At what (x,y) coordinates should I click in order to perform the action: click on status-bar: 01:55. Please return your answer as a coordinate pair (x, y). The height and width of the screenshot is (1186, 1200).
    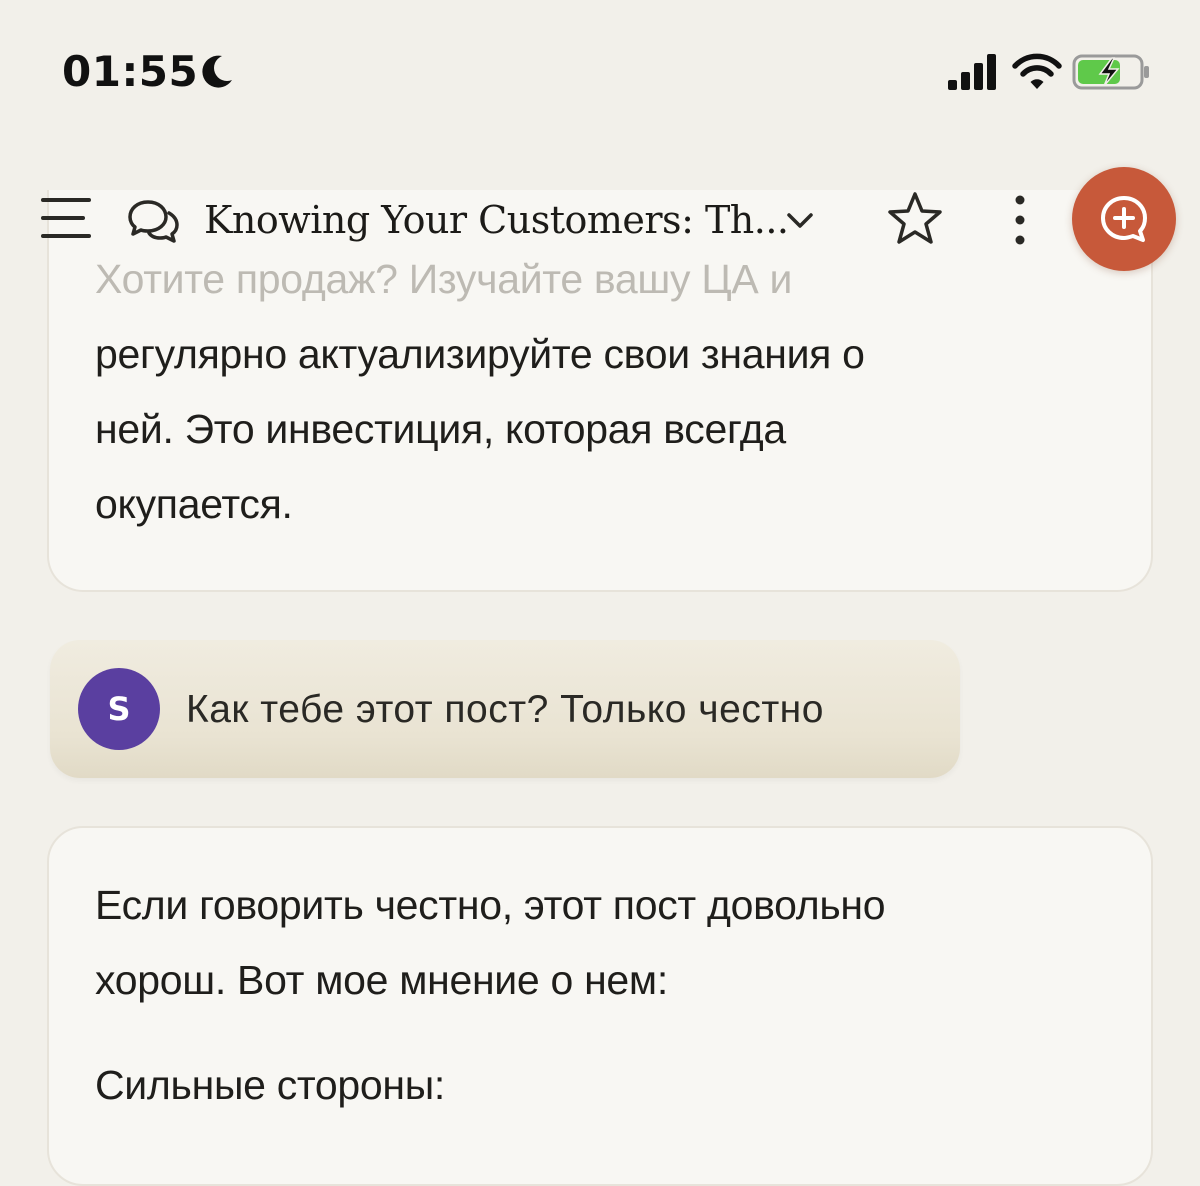
    Looking at the image, I should click on (600, 70).